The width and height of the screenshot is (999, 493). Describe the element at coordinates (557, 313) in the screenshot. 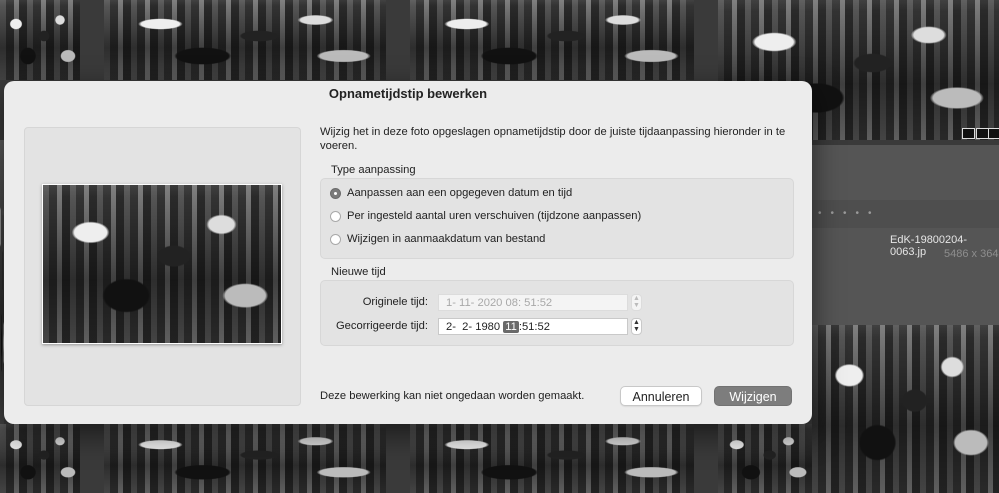

I see `time-group-box` at that location.